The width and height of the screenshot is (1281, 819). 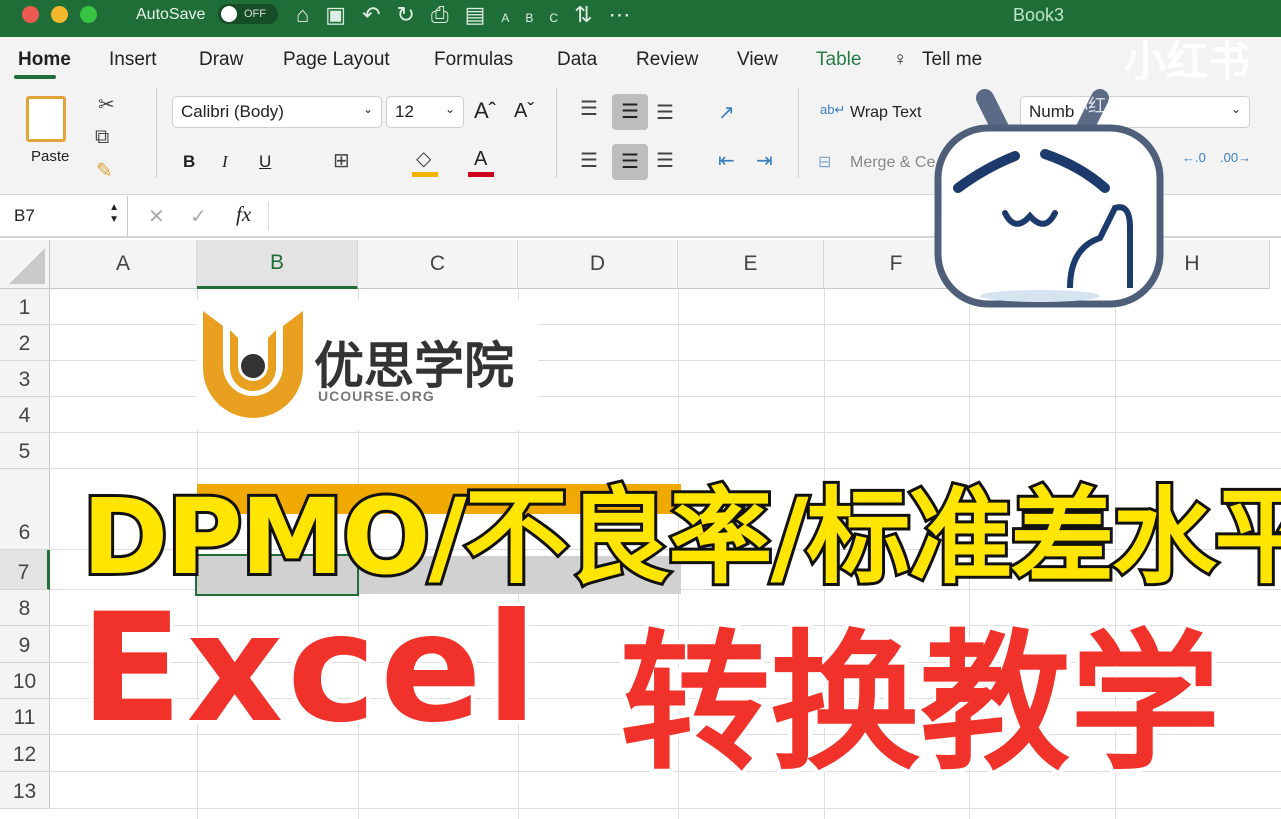 I want to click on copy-icon: ⧉, so click(x=102, y=137).